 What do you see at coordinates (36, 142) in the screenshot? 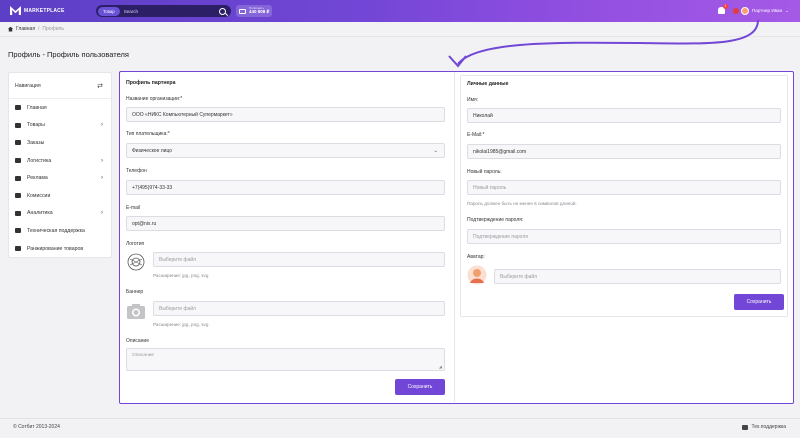
I see `sidebar-item-label: Заказы` at bounding box center [36, 142].